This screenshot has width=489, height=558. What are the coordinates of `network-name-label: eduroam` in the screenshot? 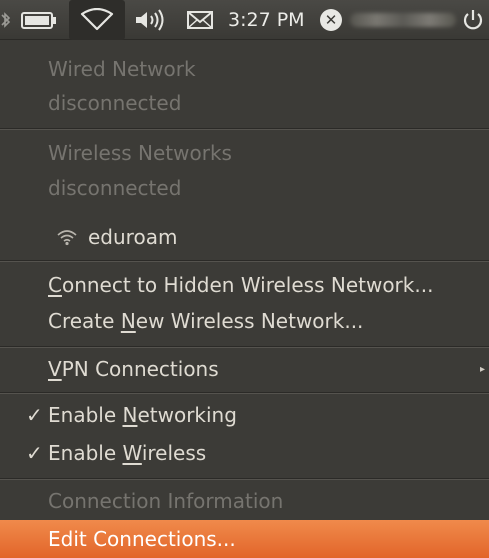 It's located at (133, 237).